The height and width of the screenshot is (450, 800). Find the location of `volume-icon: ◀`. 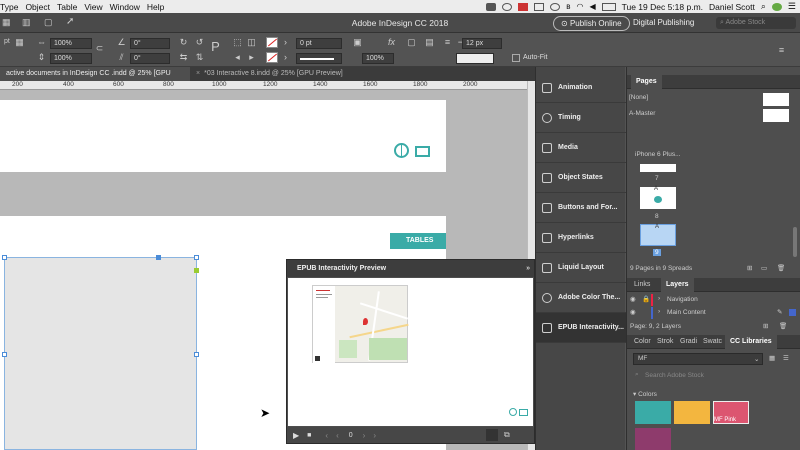

volume-icon: ◀ is located at coordinates (592, 6).